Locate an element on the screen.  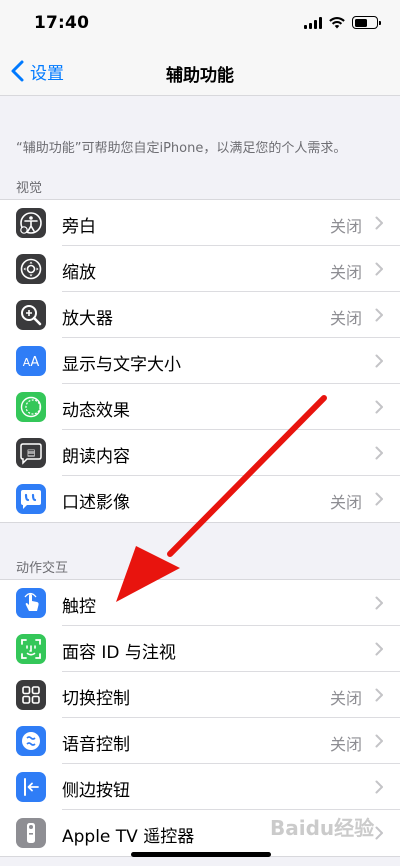
settings-row-label: 动态效果 is located at coordinates (96, 411).